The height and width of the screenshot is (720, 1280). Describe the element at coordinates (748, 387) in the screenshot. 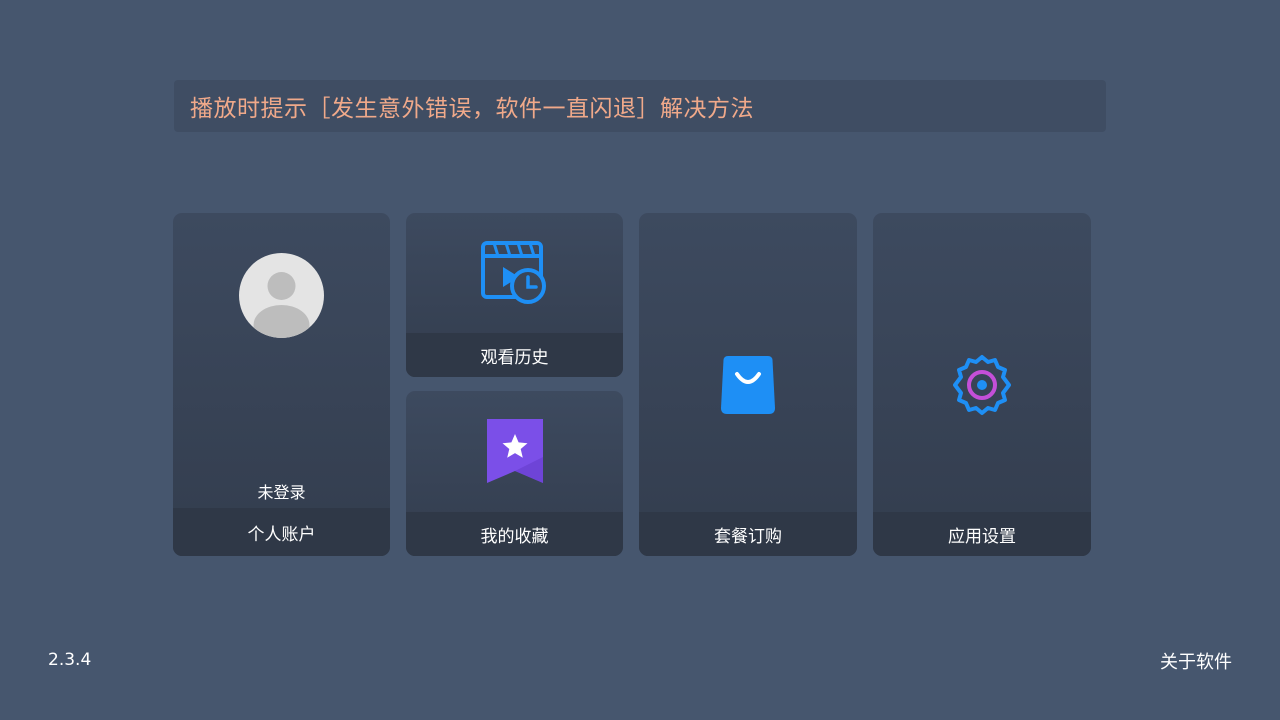

I see `shopping-bag-icon` at that location.